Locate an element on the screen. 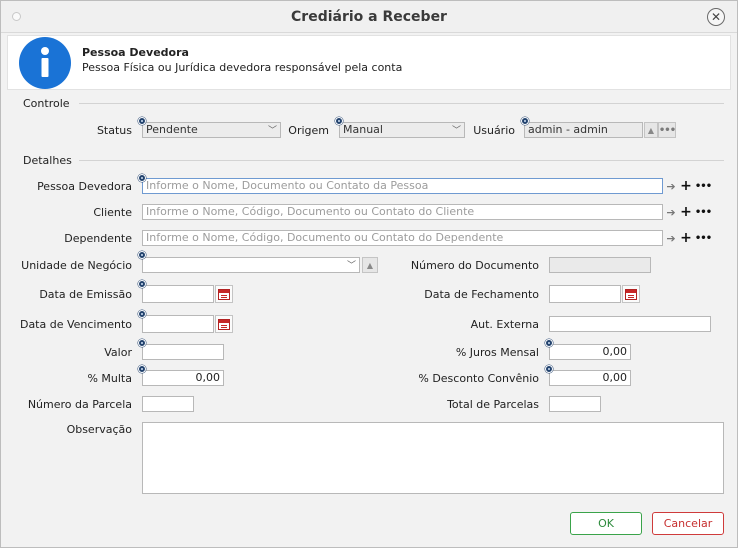 Image resolution: width=738 pixels, height=548 pixels. cliente-go-button: ➔ is located at coordinates (671, 212).